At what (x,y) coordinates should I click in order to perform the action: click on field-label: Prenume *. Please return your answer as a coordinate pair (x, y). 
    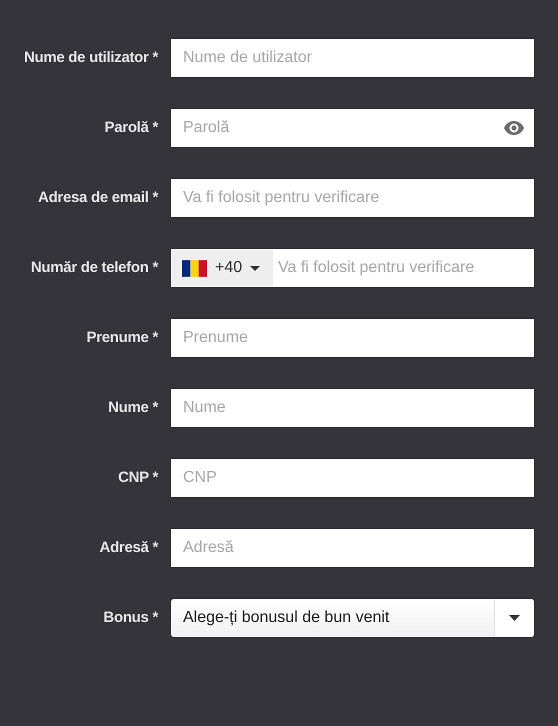
    Looking at the image, I should click on (122, 338).